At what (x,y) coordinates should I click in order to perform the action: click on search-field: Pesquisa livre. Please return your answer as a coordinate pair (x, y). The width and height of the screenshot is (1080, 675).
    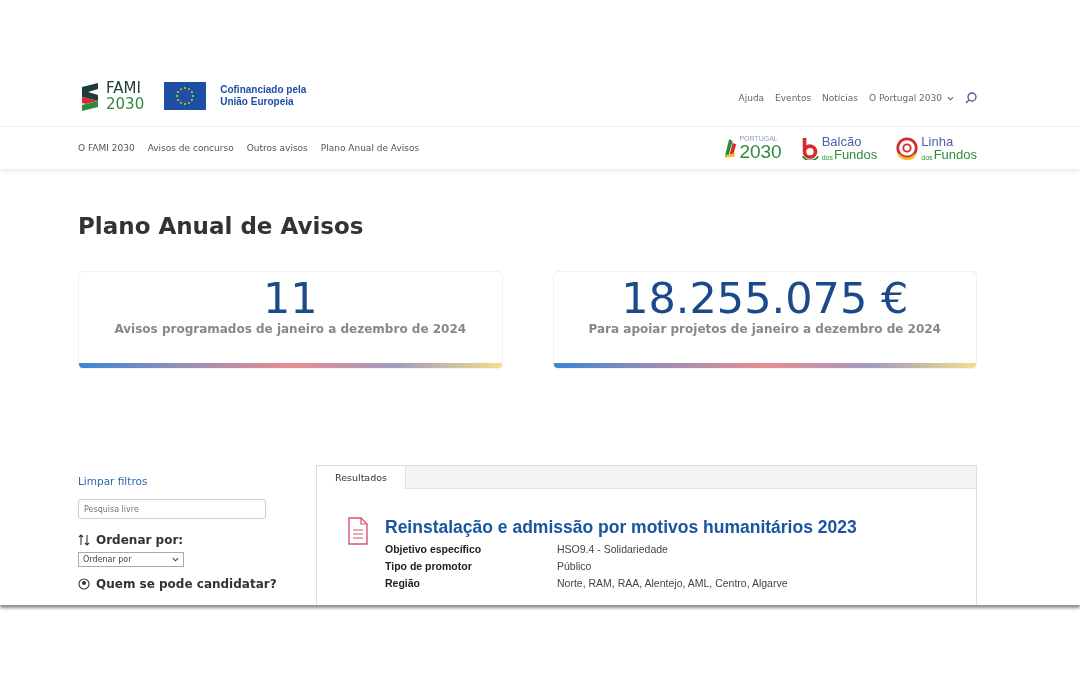
    Looking at the image, I should click on (172, 509).